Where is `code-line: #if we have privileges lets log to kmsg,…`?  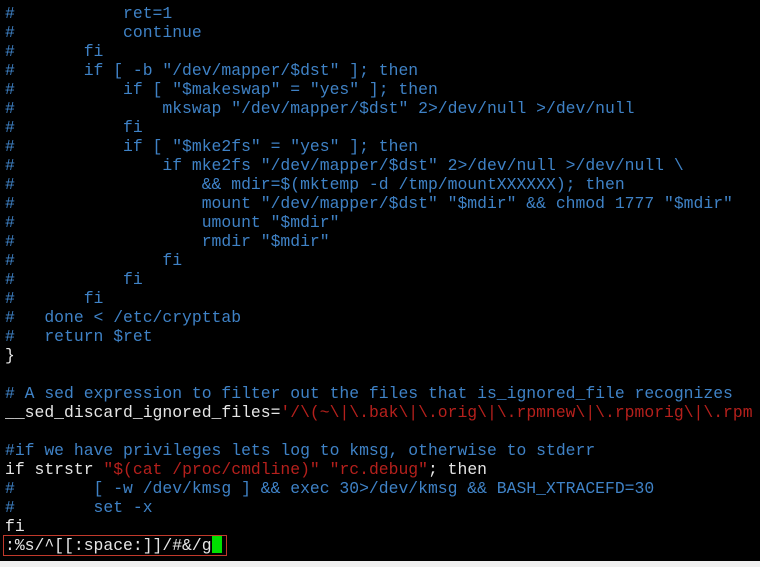
code-line: #if we have privileges lets log to kmsg,… is located at coordinates (382, 450).